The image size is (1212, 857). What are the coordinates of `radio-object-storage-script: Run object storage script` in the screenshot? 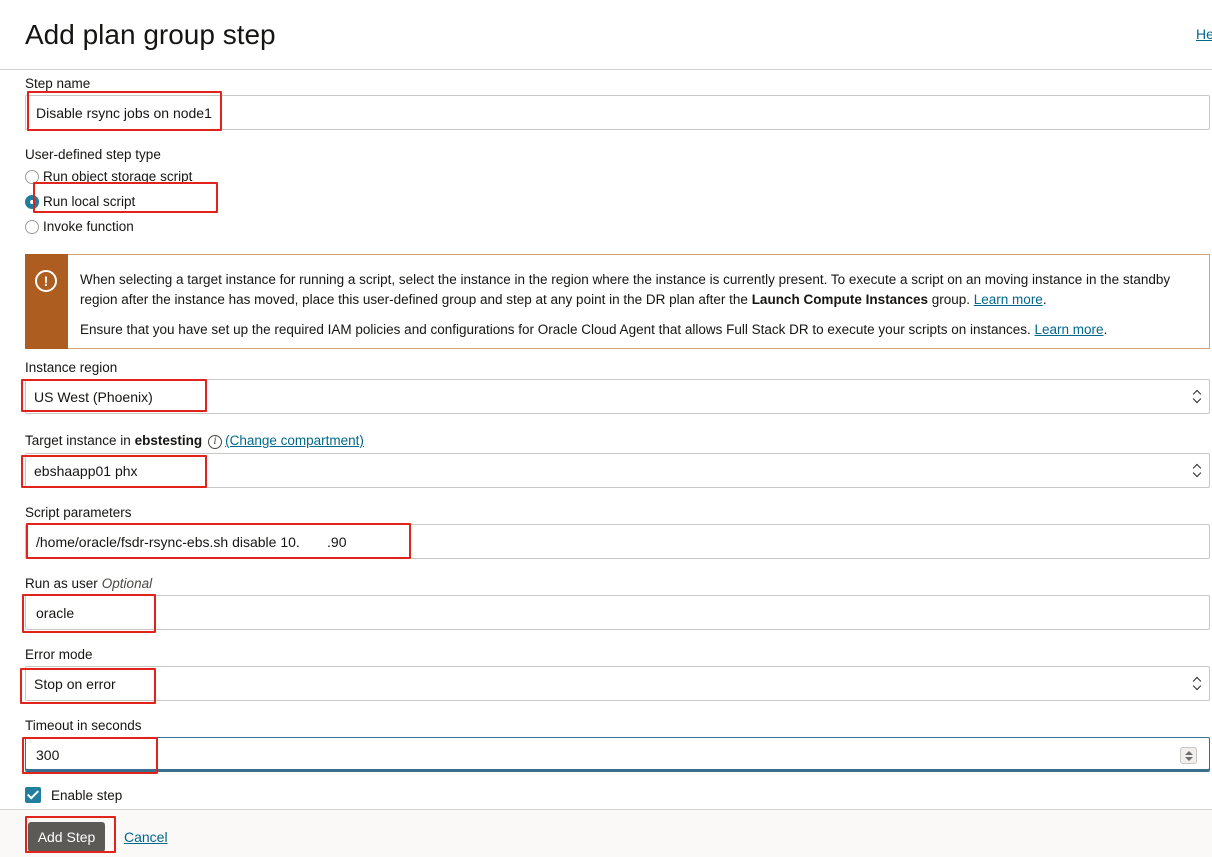 It's located at (108, 176).